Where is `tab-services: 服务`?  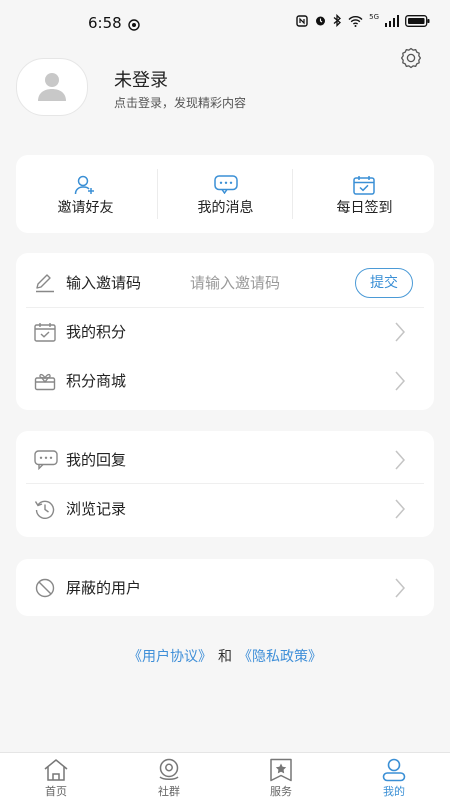 tab-services: 服务 is located at coordinates (281, 777).